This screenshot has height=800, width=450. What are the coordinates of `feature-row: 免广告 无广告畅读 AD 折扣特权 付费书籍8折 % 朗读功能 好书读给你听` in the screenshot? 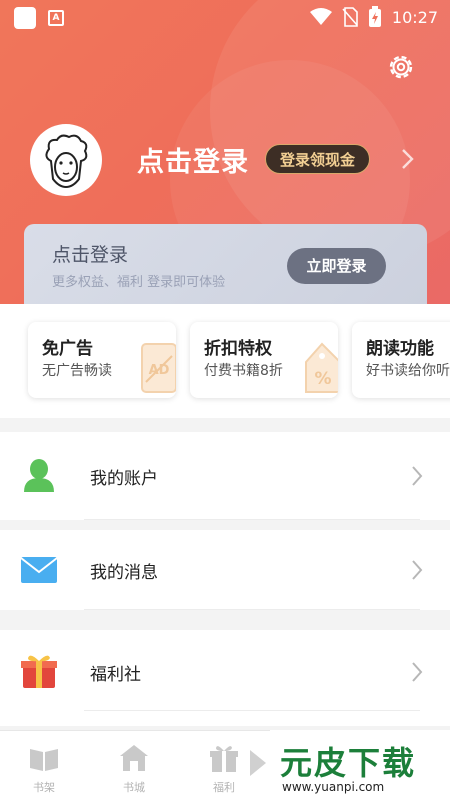 It's located at (225, 361).